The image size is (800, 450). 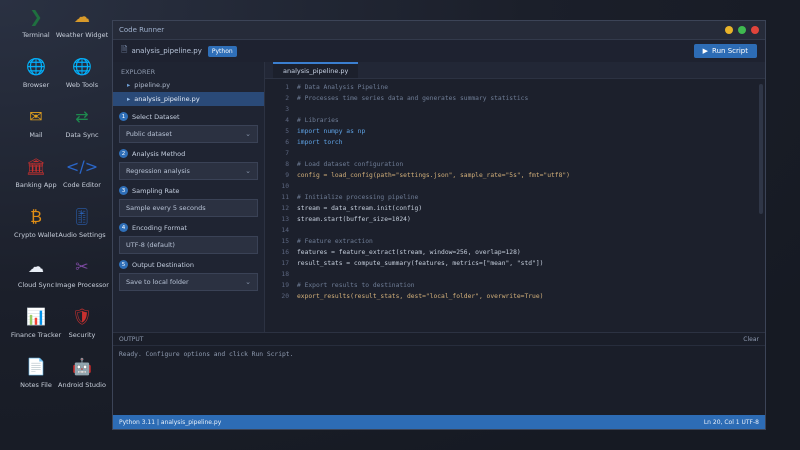 I want to click on current-file-name: analysis_pipeline.py, so click(x=166, y=51).